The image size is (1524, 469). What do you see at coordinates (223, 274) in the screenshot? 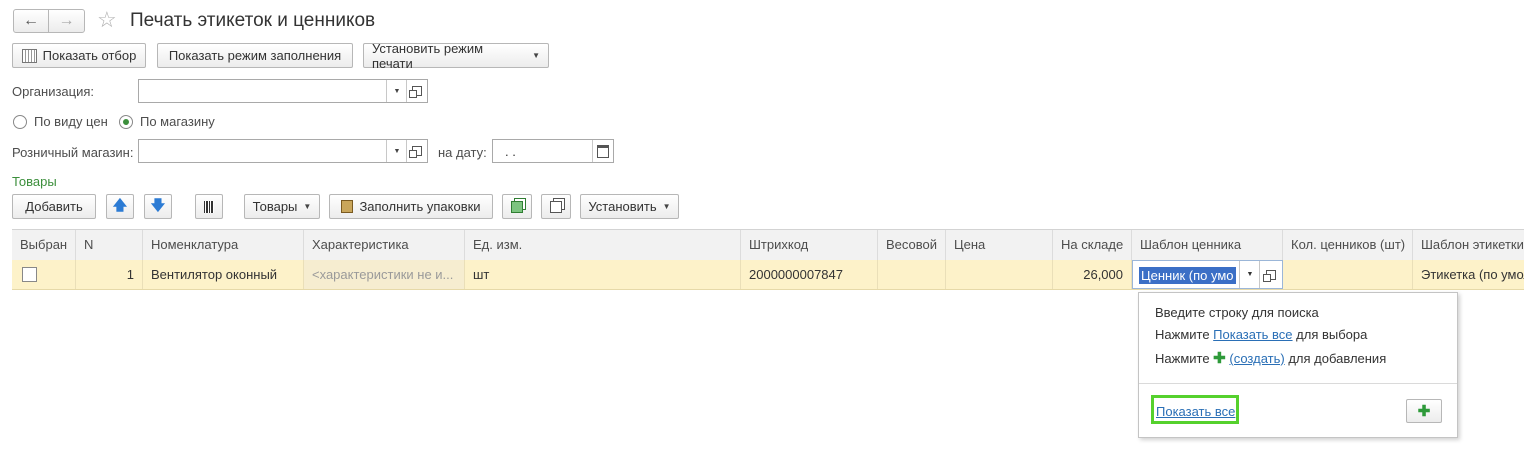
I see `cell-nomenclature: Вентилятор оконный` at bounding box center [223, 274].